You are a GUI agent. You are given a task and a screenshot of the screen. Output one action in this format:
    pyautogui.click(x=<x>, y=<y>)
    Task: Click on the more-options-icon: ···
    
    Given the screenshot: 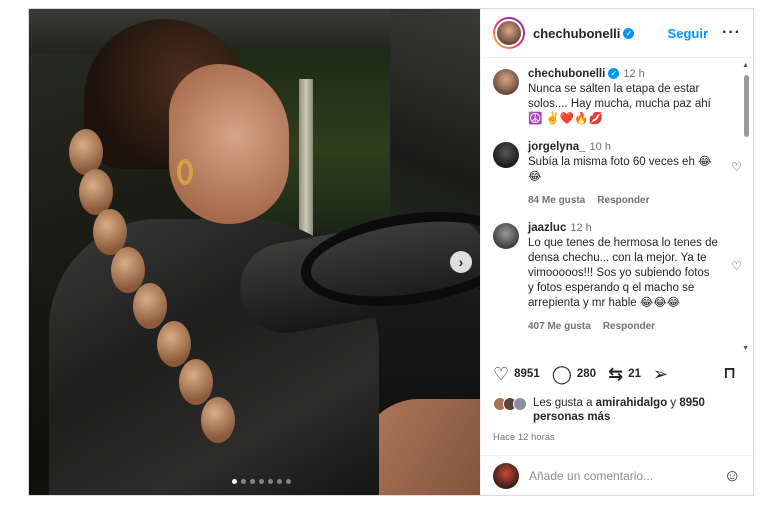 What is the action you would take?
    pyautogui.click(x=731, y=33)
    